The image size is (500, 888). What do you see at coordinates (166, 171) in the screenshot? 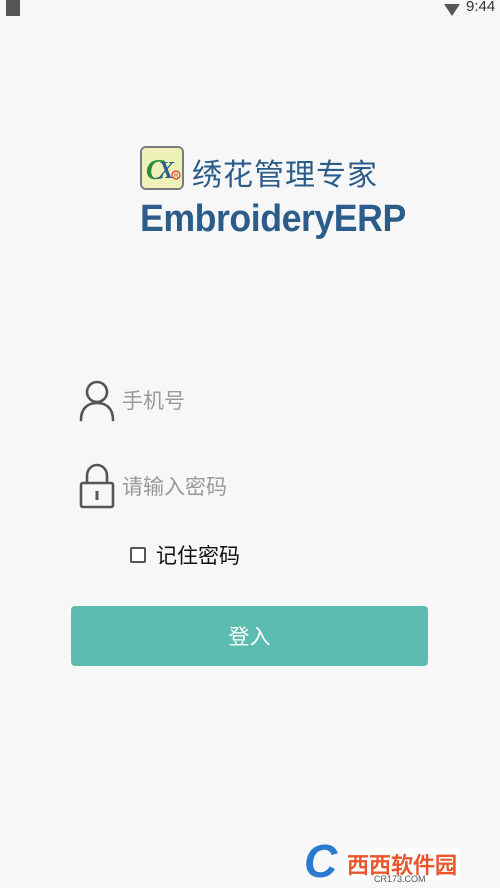
I see `svg-text: X` at bounding box center [166, 171].